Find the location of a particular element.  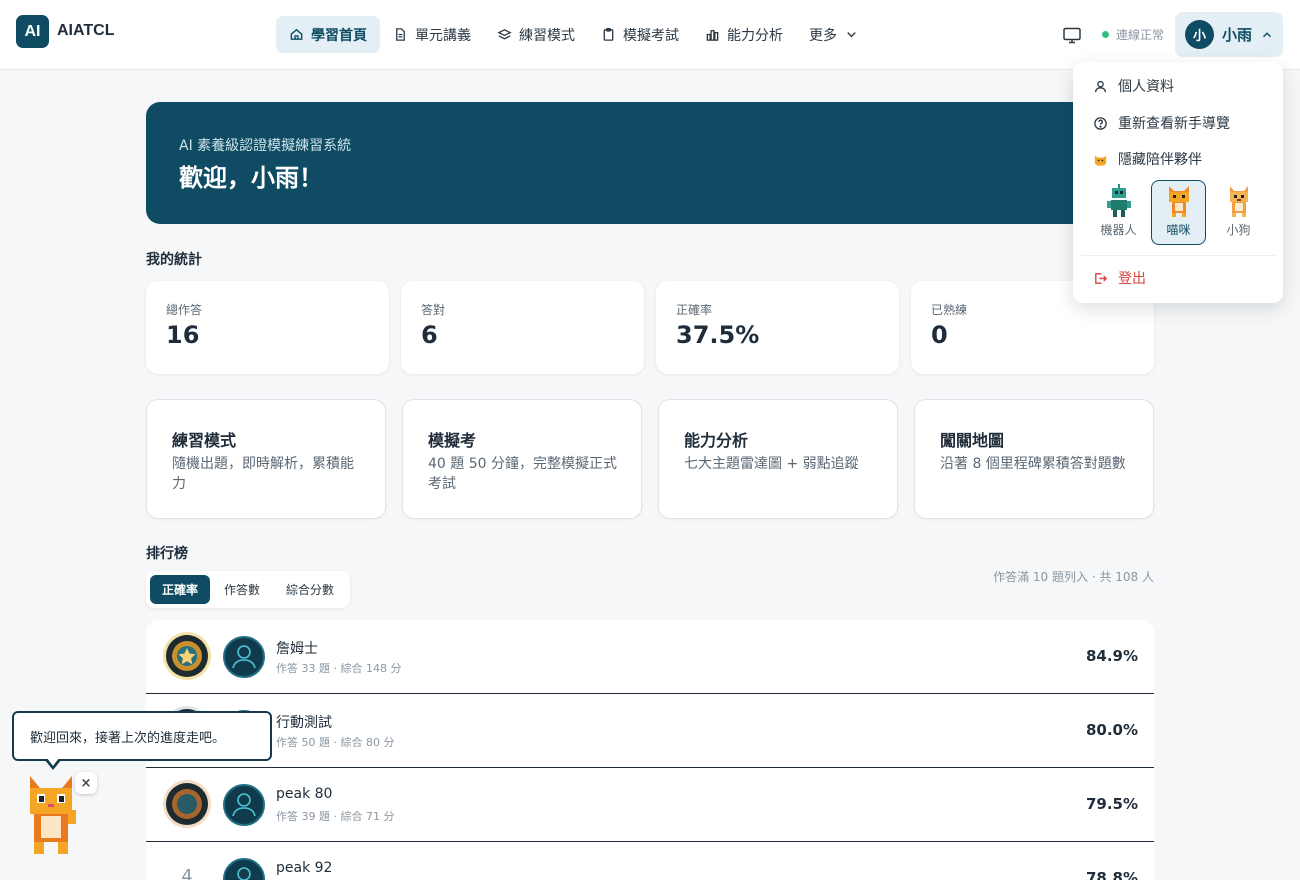

nav-label: 能力分析 is located at coordinates (755, 35).